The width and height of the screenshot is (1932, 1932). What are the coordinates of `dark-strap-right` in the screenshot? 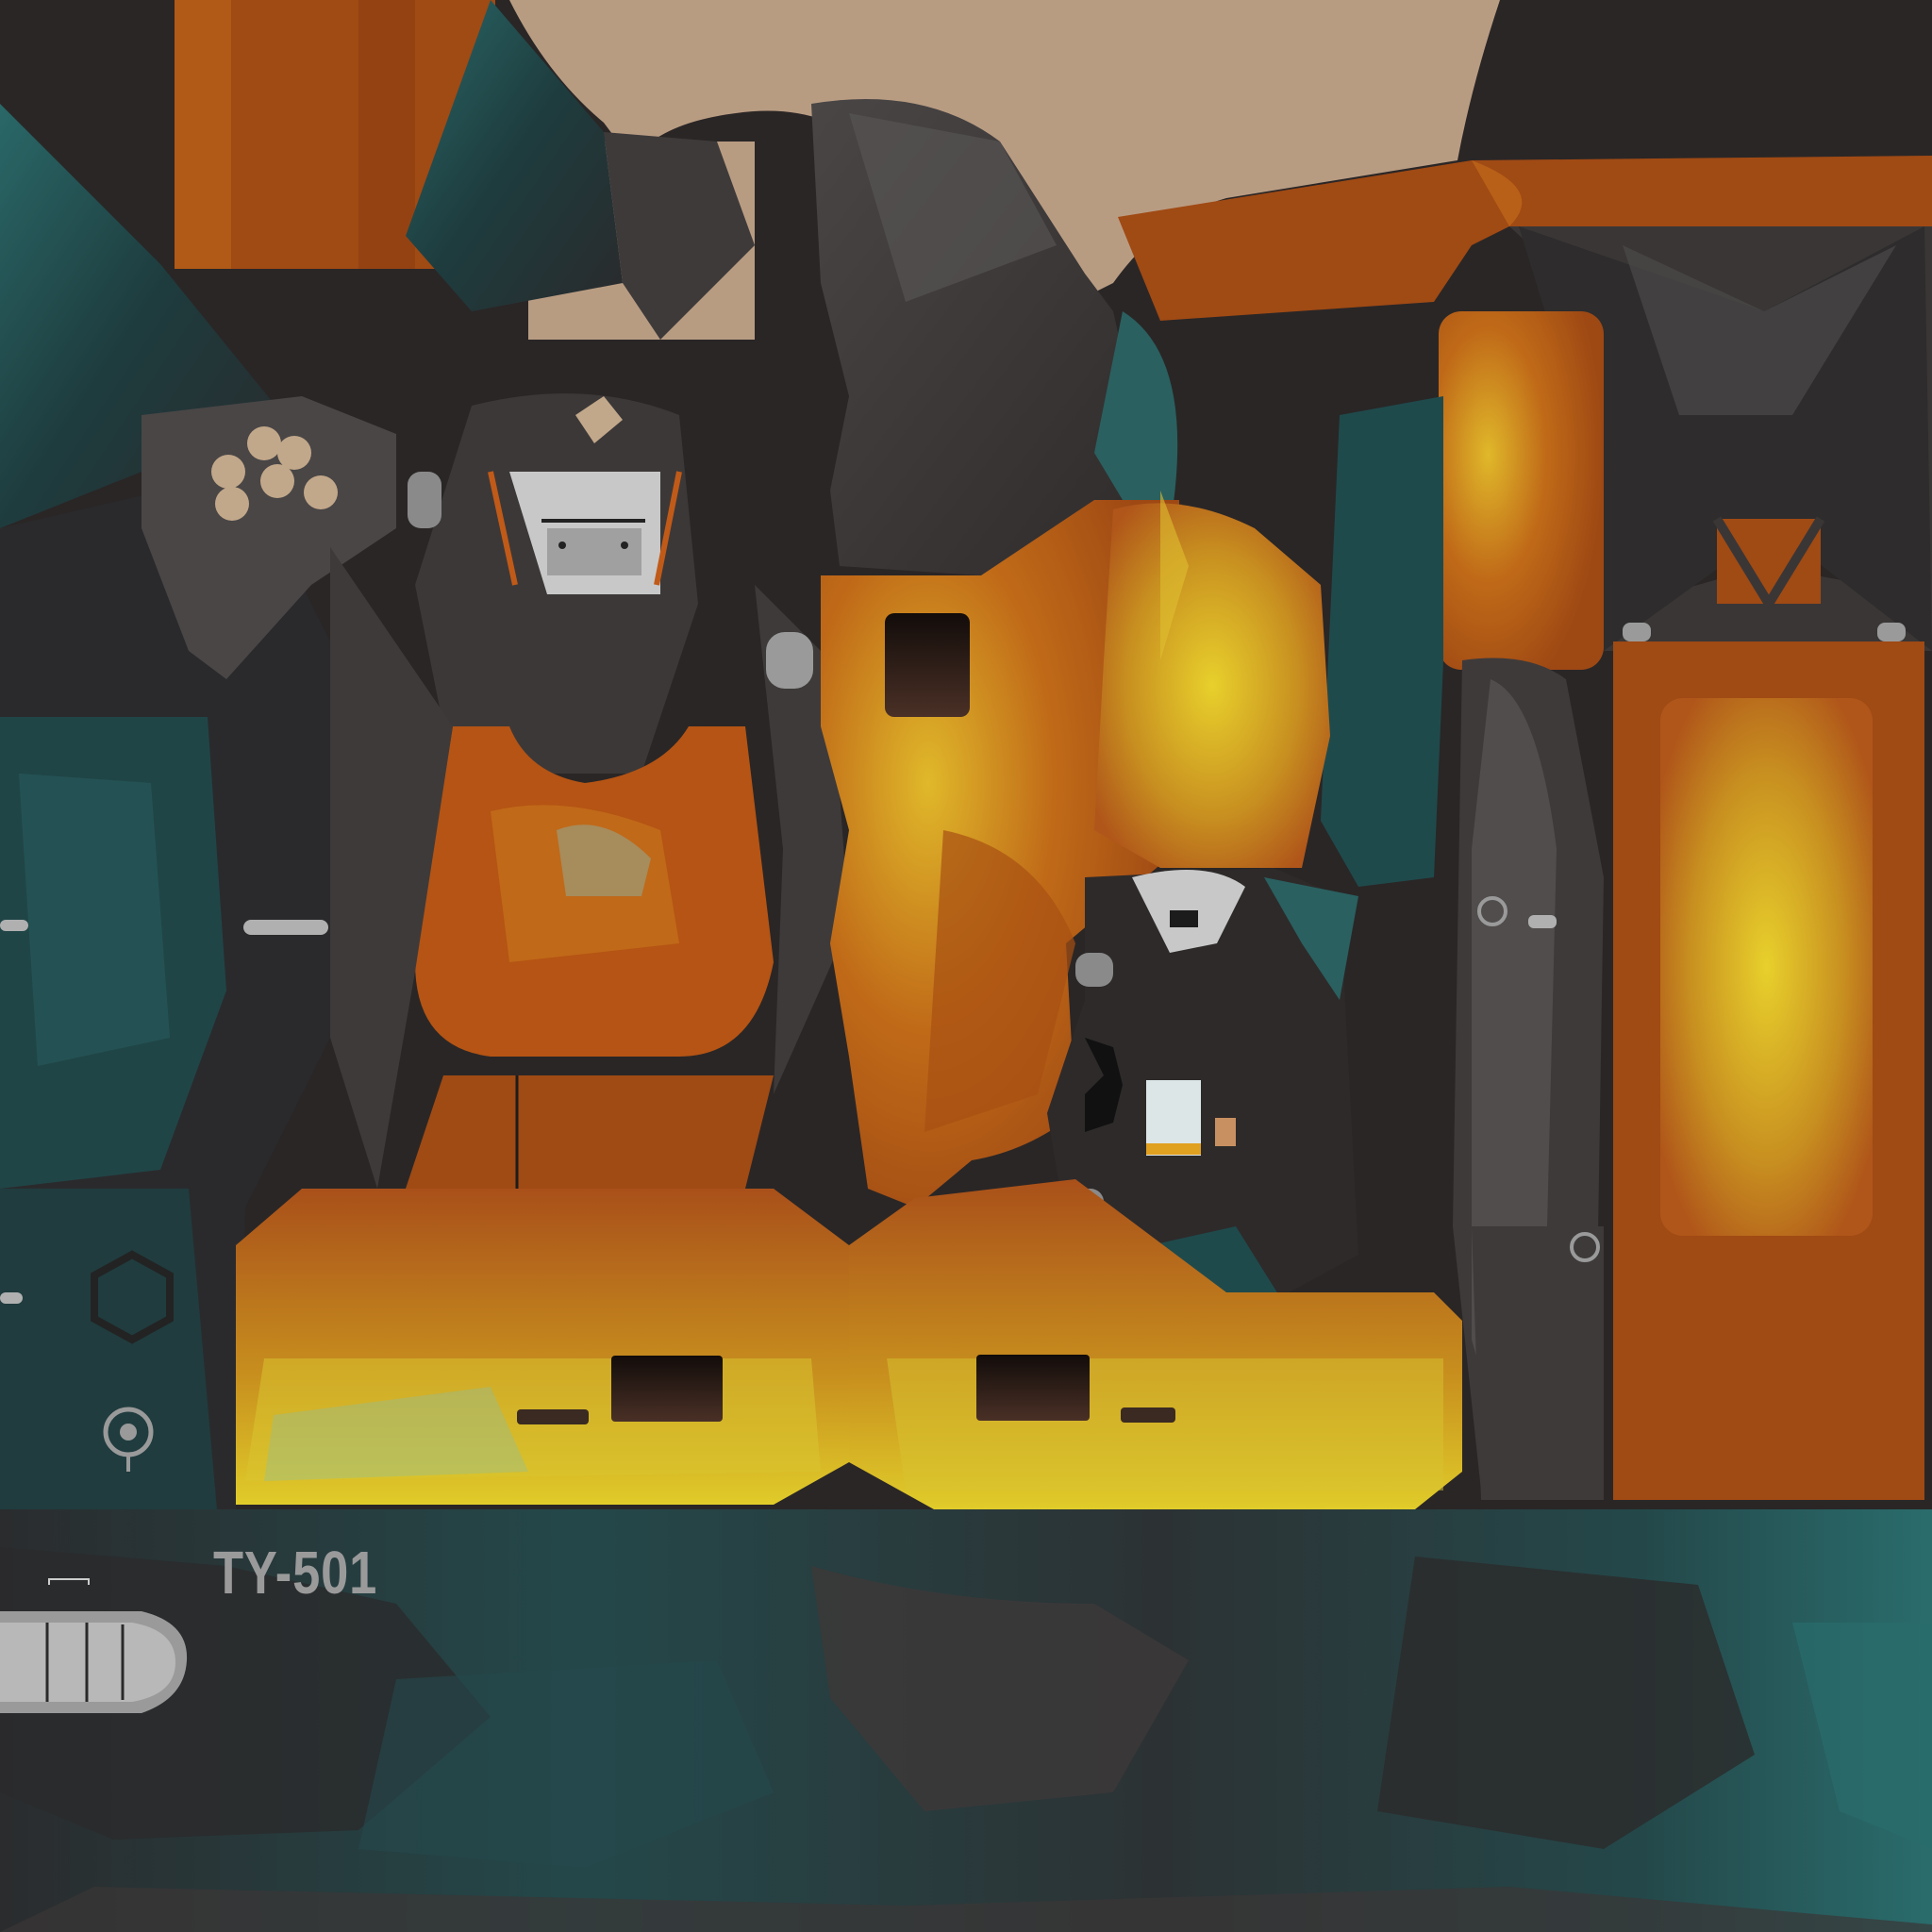 It's located at (1538, 1363).